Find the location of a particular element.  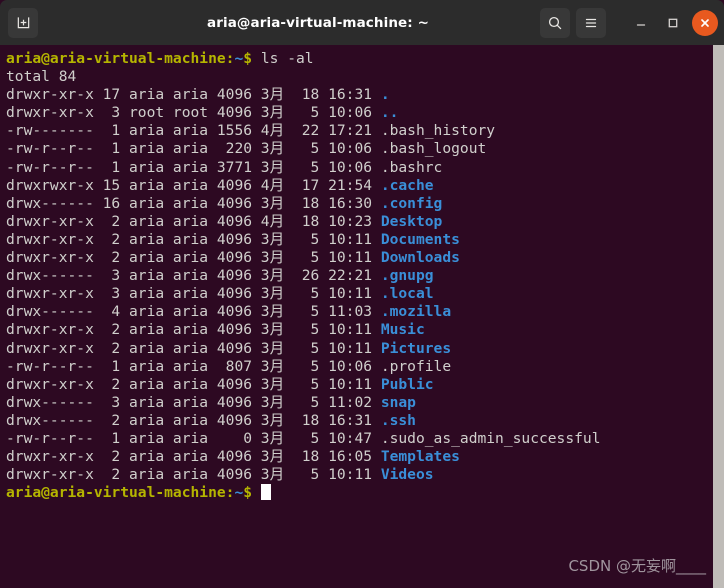

new-tab-button is located at coordinates (23, 22).